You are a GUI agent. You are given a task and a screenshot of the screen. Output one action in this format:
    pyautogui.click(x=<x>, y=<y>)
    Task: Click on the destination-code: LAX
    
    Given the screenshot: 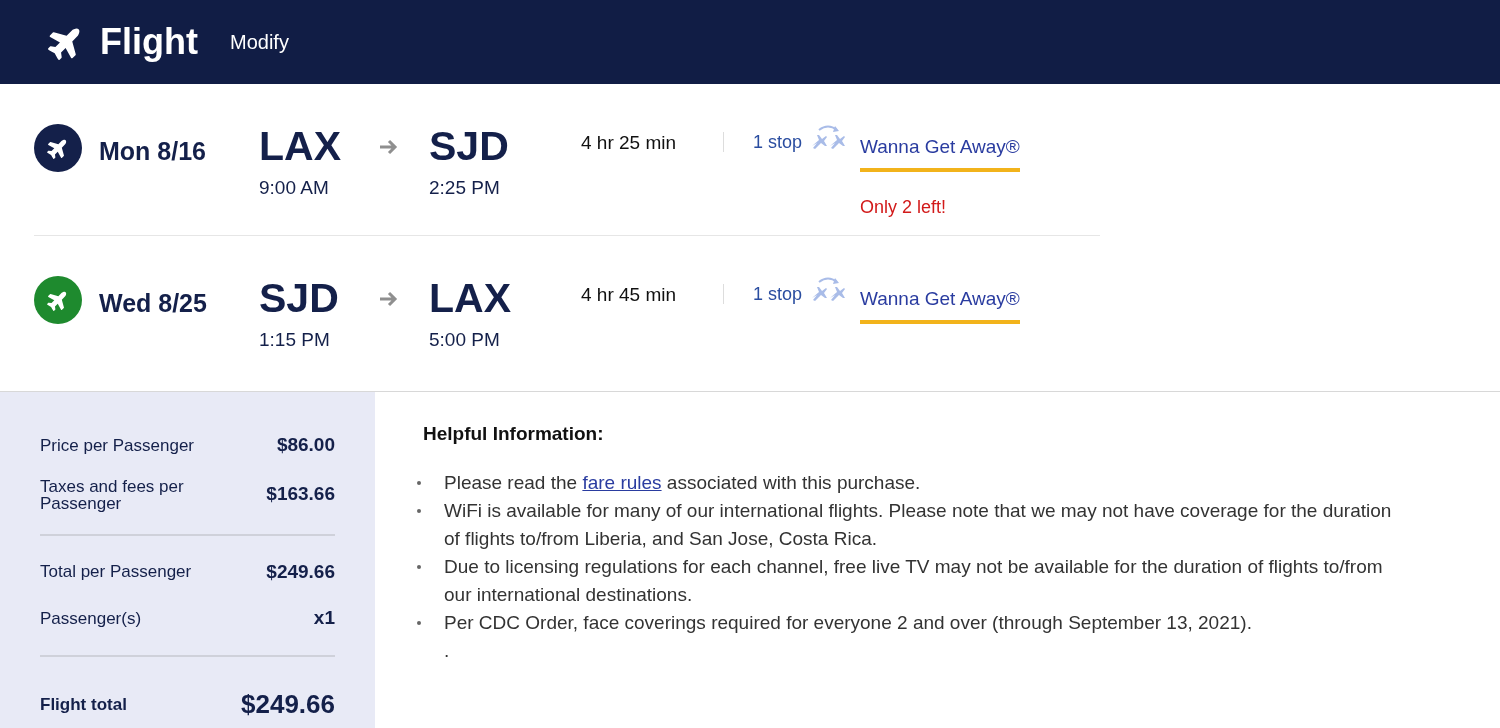 What is the action you would take?
    pyautogui.click(x=470, y=298)
    